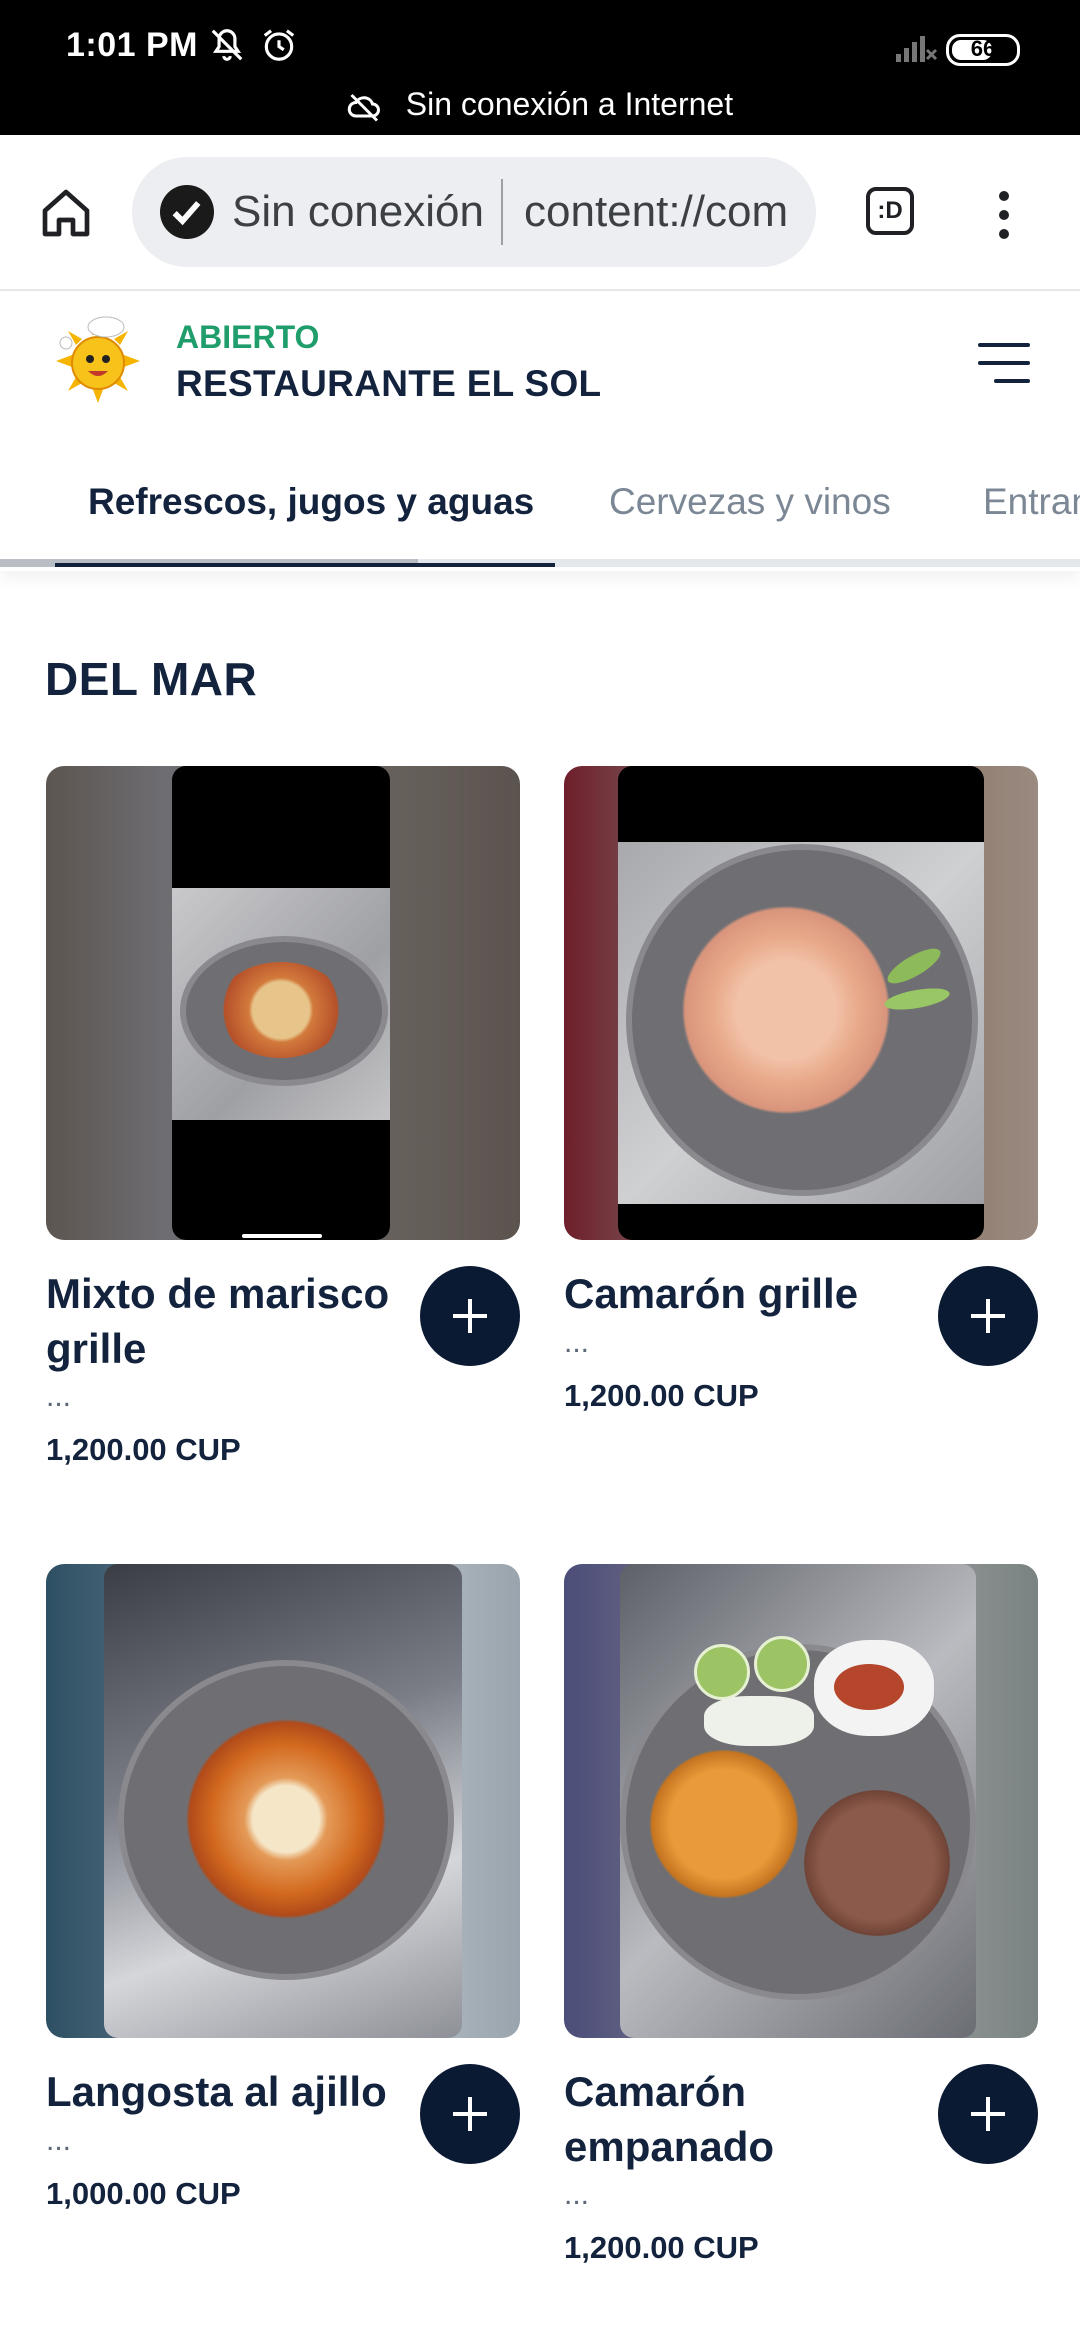 This screenshot has height=2340, width=1080. I want to click on address-bar: Sin conexión content://com, so click(474, 212).